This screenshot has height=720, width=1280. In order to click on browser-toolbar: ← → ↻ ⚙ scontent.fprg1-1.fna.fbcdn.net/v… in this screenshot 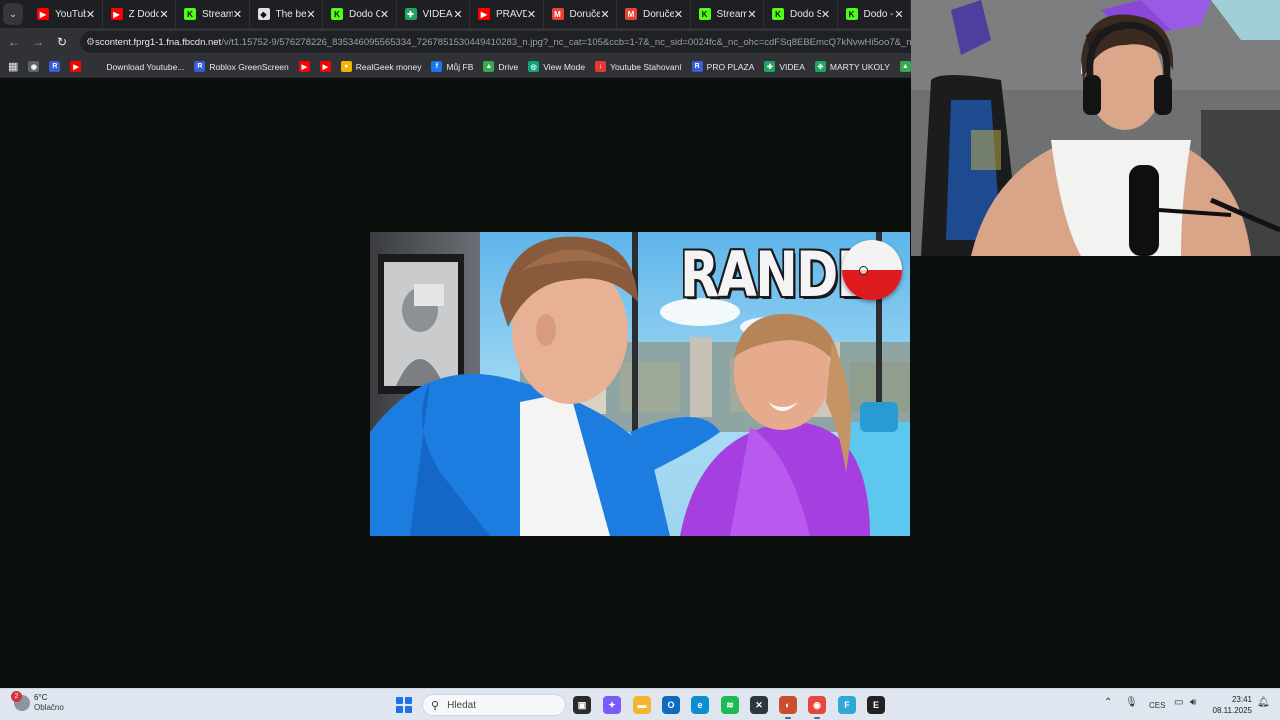, I will do `click(455, 42)`.